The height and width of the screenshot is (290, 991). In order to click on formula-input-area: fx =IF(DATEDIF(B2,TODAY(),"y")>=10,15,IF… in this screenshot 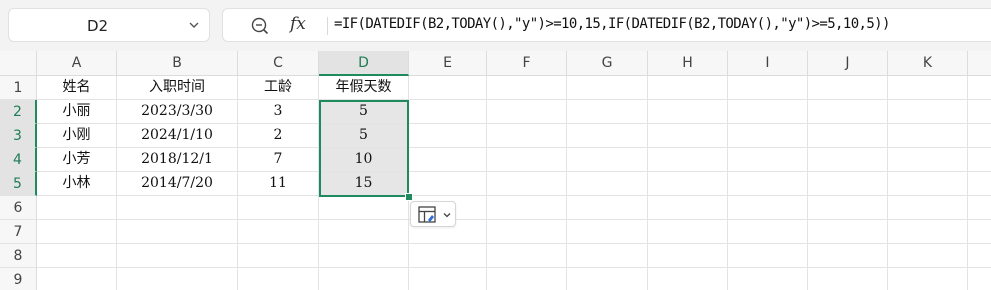, I will do `click(606, 25)`.